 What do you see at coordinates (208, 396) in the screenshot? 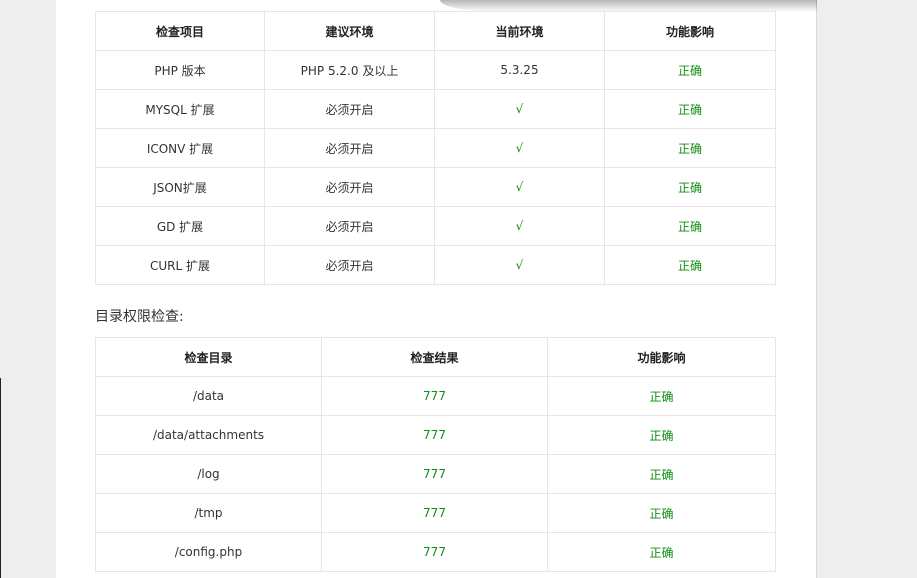
I see `directory-path: /data` at bounding box center [208, 396].